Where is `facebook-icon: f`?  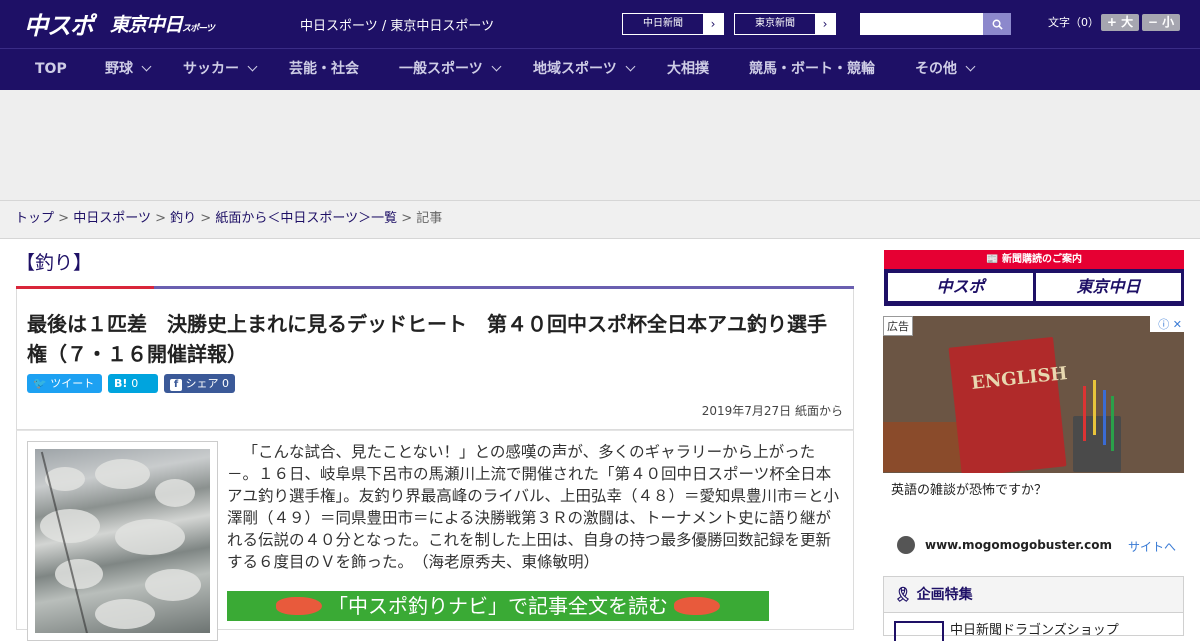 facebook-icon: f is located at coordinates (176, 385).